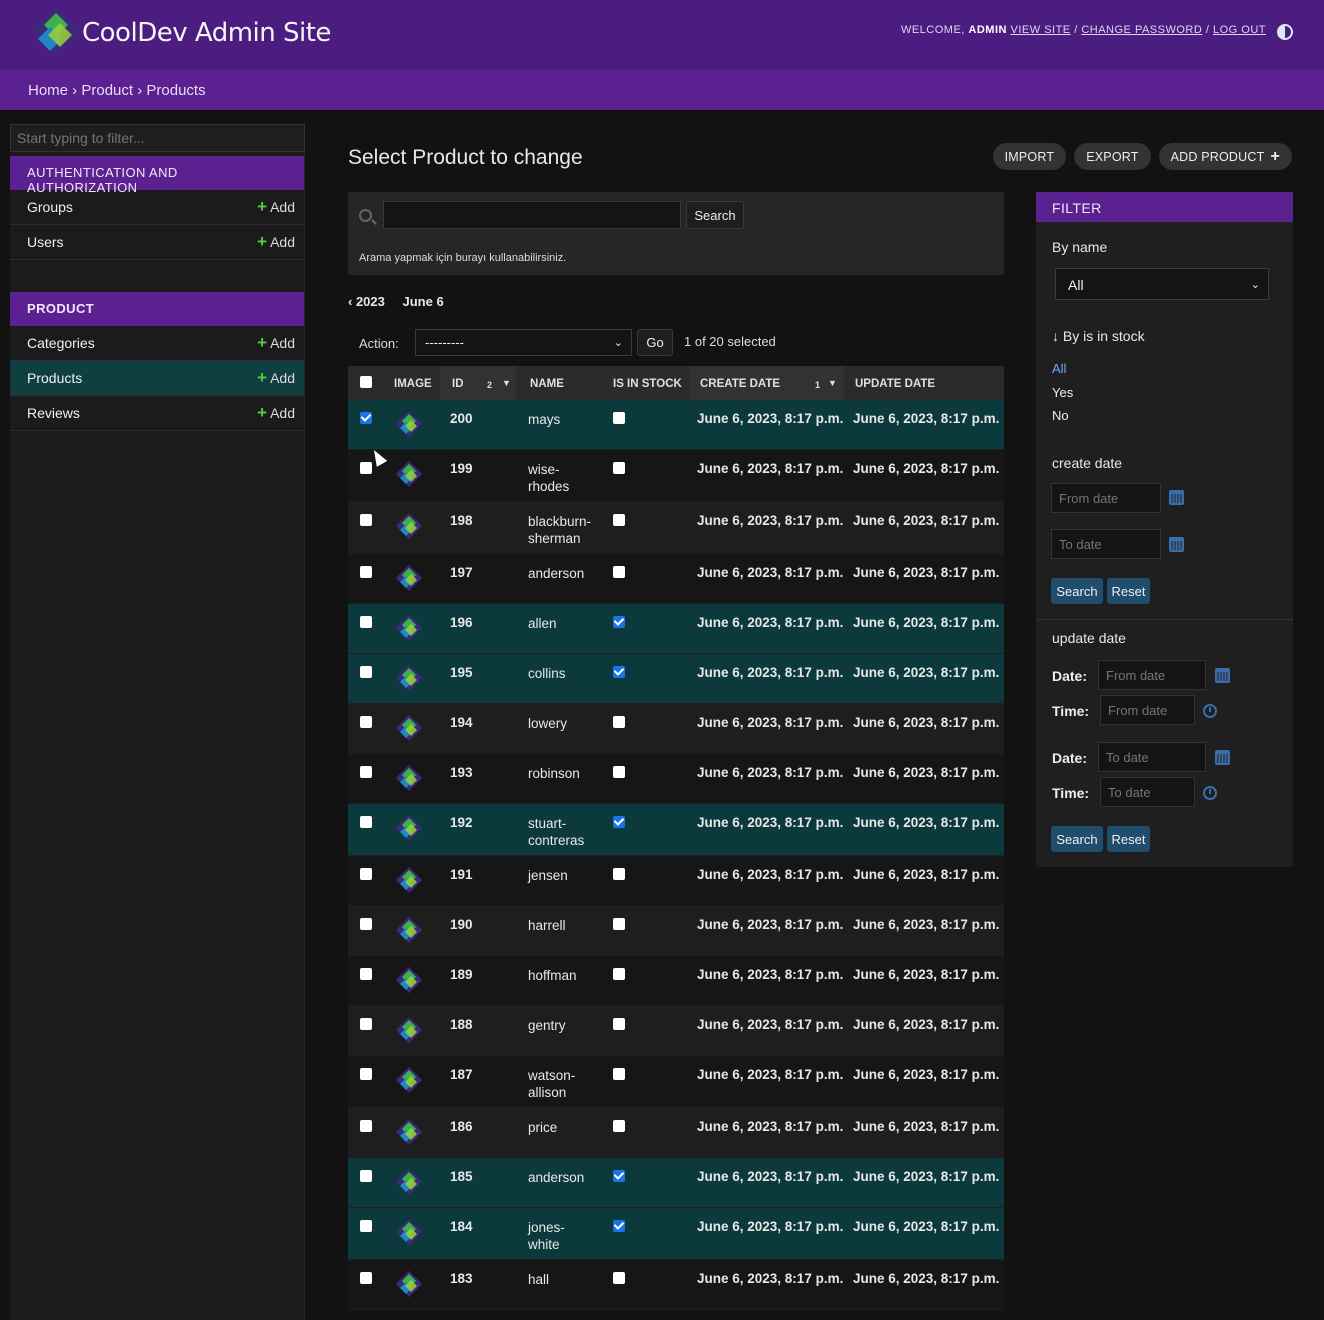 The height and width of the screenshot is (1320, 1324). Describe the element at coordinates (366, 382) in the screenshot. I see `select-all-checkbox` at that location.